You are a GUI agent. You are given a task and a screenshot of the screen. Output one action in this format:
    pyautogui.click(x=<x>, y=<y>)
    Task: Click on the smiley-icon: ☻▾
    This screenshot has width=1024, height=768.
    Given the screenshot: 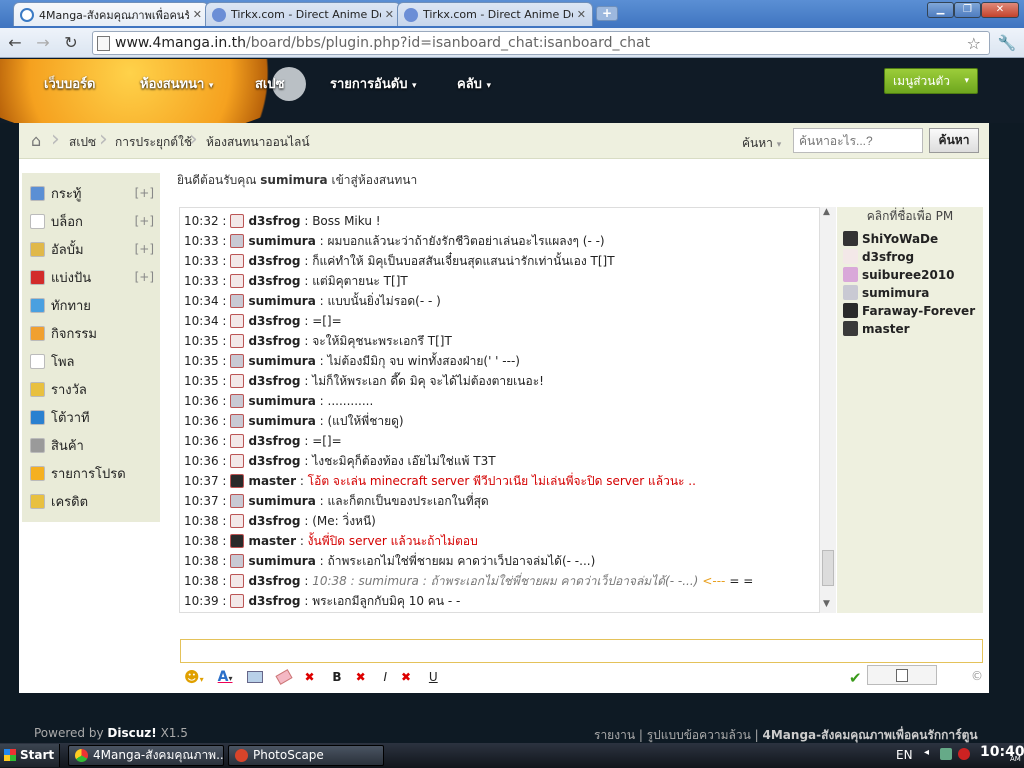 What is the action you would take?
    pyautogui.click(x=194, y=677)
    